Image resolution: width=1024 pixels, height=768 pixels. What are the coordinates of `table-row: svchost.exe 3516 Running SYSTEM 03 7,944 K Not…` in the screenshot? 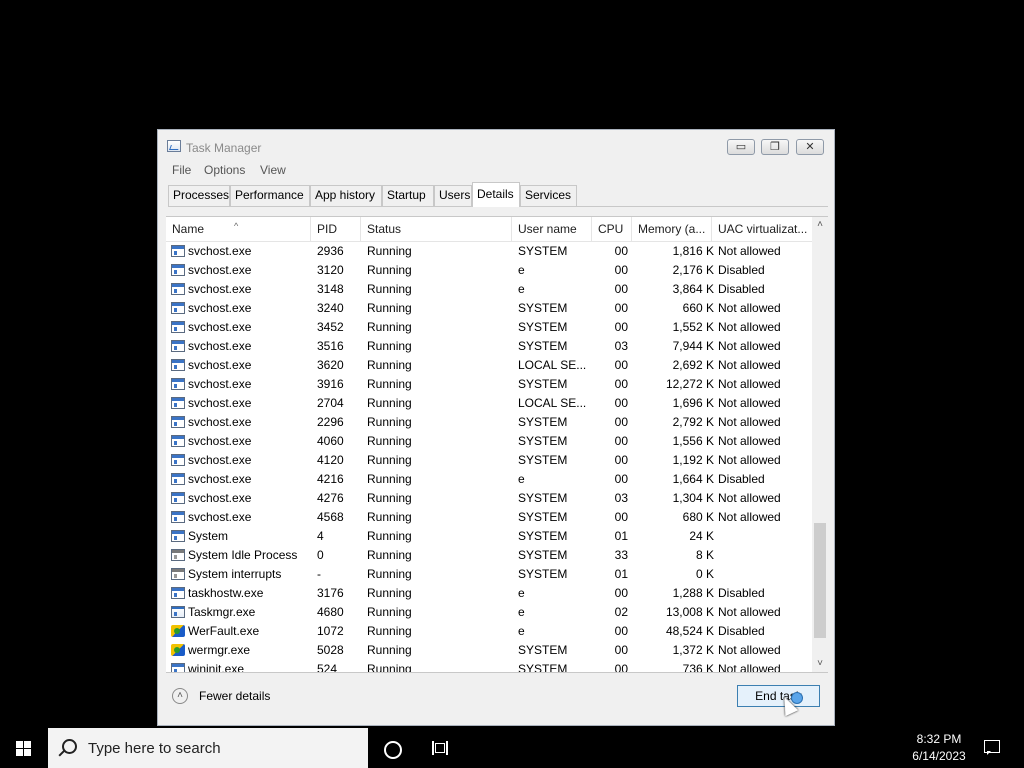 It's located at (489, 346).